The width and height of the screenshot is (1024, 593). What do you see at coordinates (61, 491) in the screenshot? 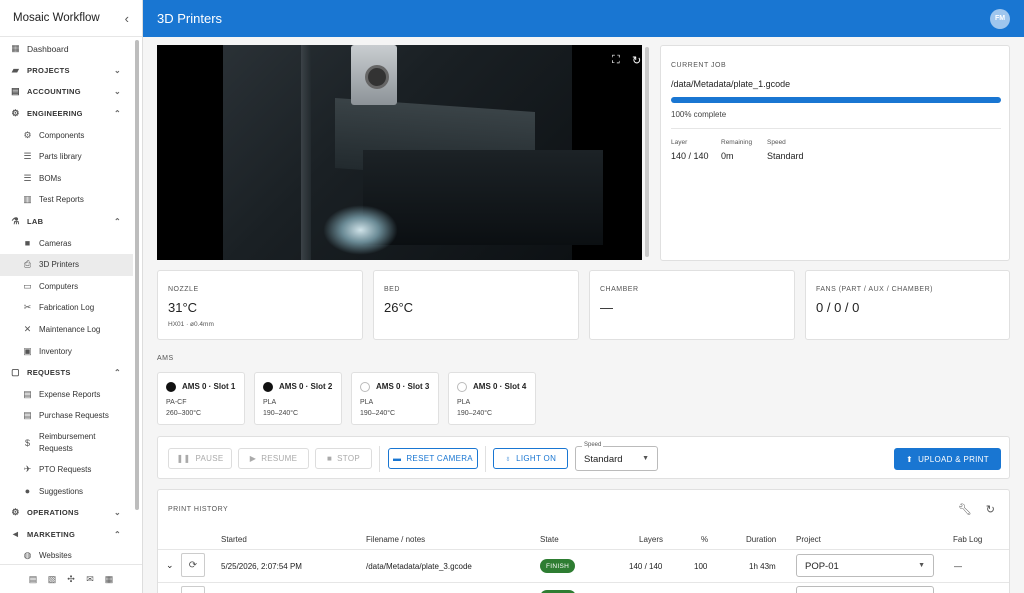
I see `sidebar-item-label: Suggestions` at bounding box center [61, 491].